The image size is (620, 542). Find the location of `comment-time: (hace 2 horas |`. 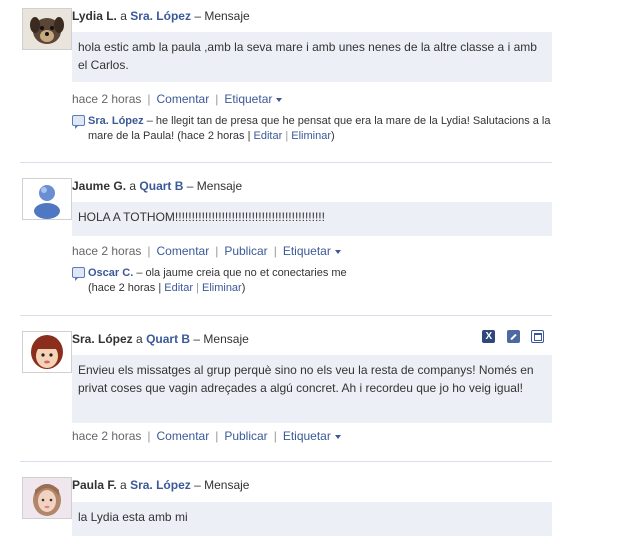

comment-time: (hace 2 horas | is located at coordinates (125, 288).